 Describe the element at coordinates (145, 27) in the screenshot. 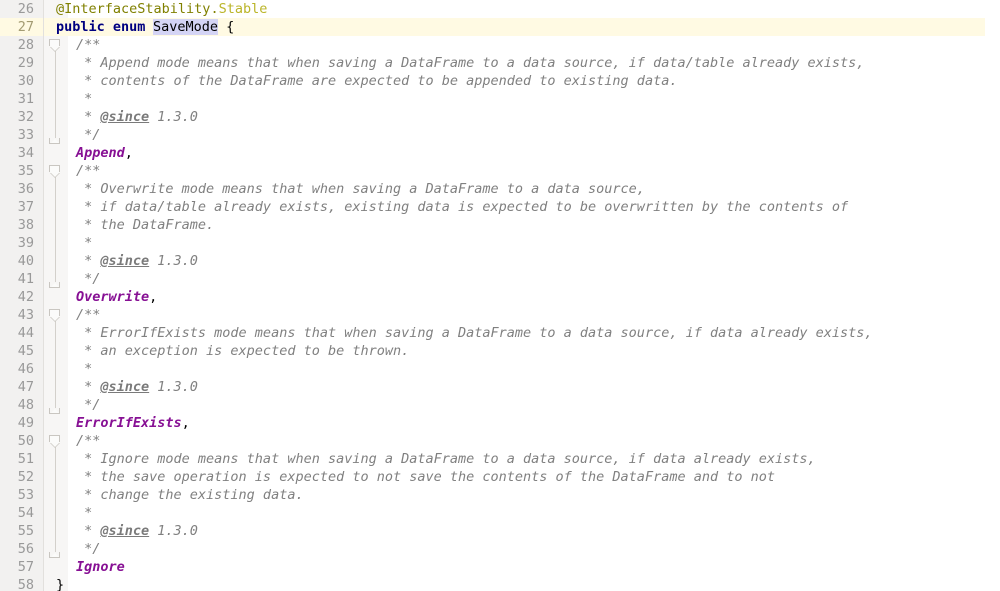

I see `code-text: public enum SaveMode {` at that location.